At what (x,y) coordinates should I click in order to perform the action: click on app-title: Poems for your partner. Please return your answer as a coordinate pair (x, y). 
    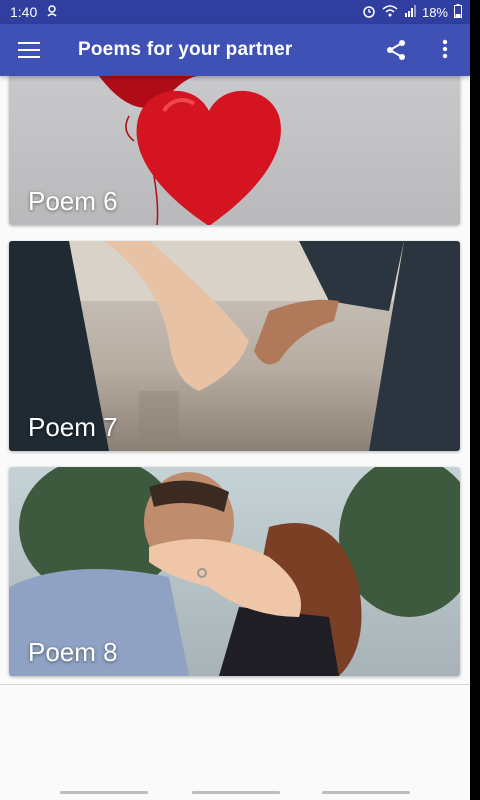
    Looking at the image, I should click on (185, 49).